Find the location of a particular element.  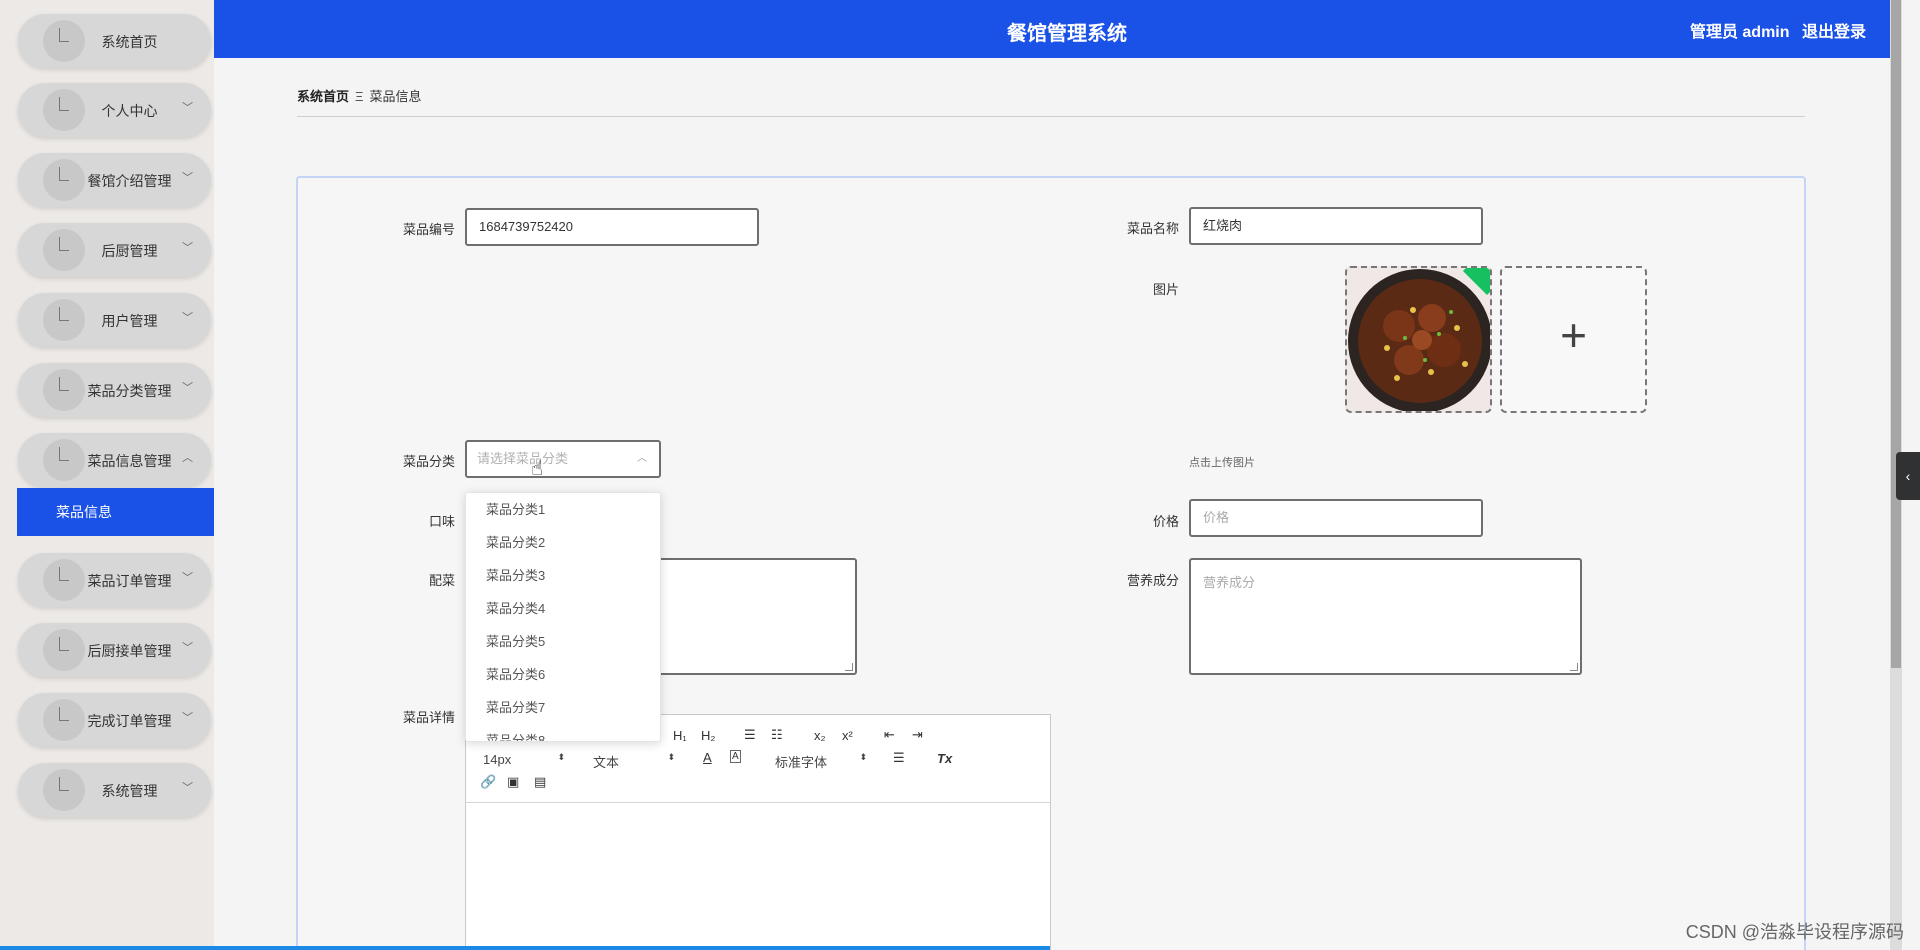

sidebar-item-dishes: 菜品信息管理 ︿ is located at coordinates (114, 460).